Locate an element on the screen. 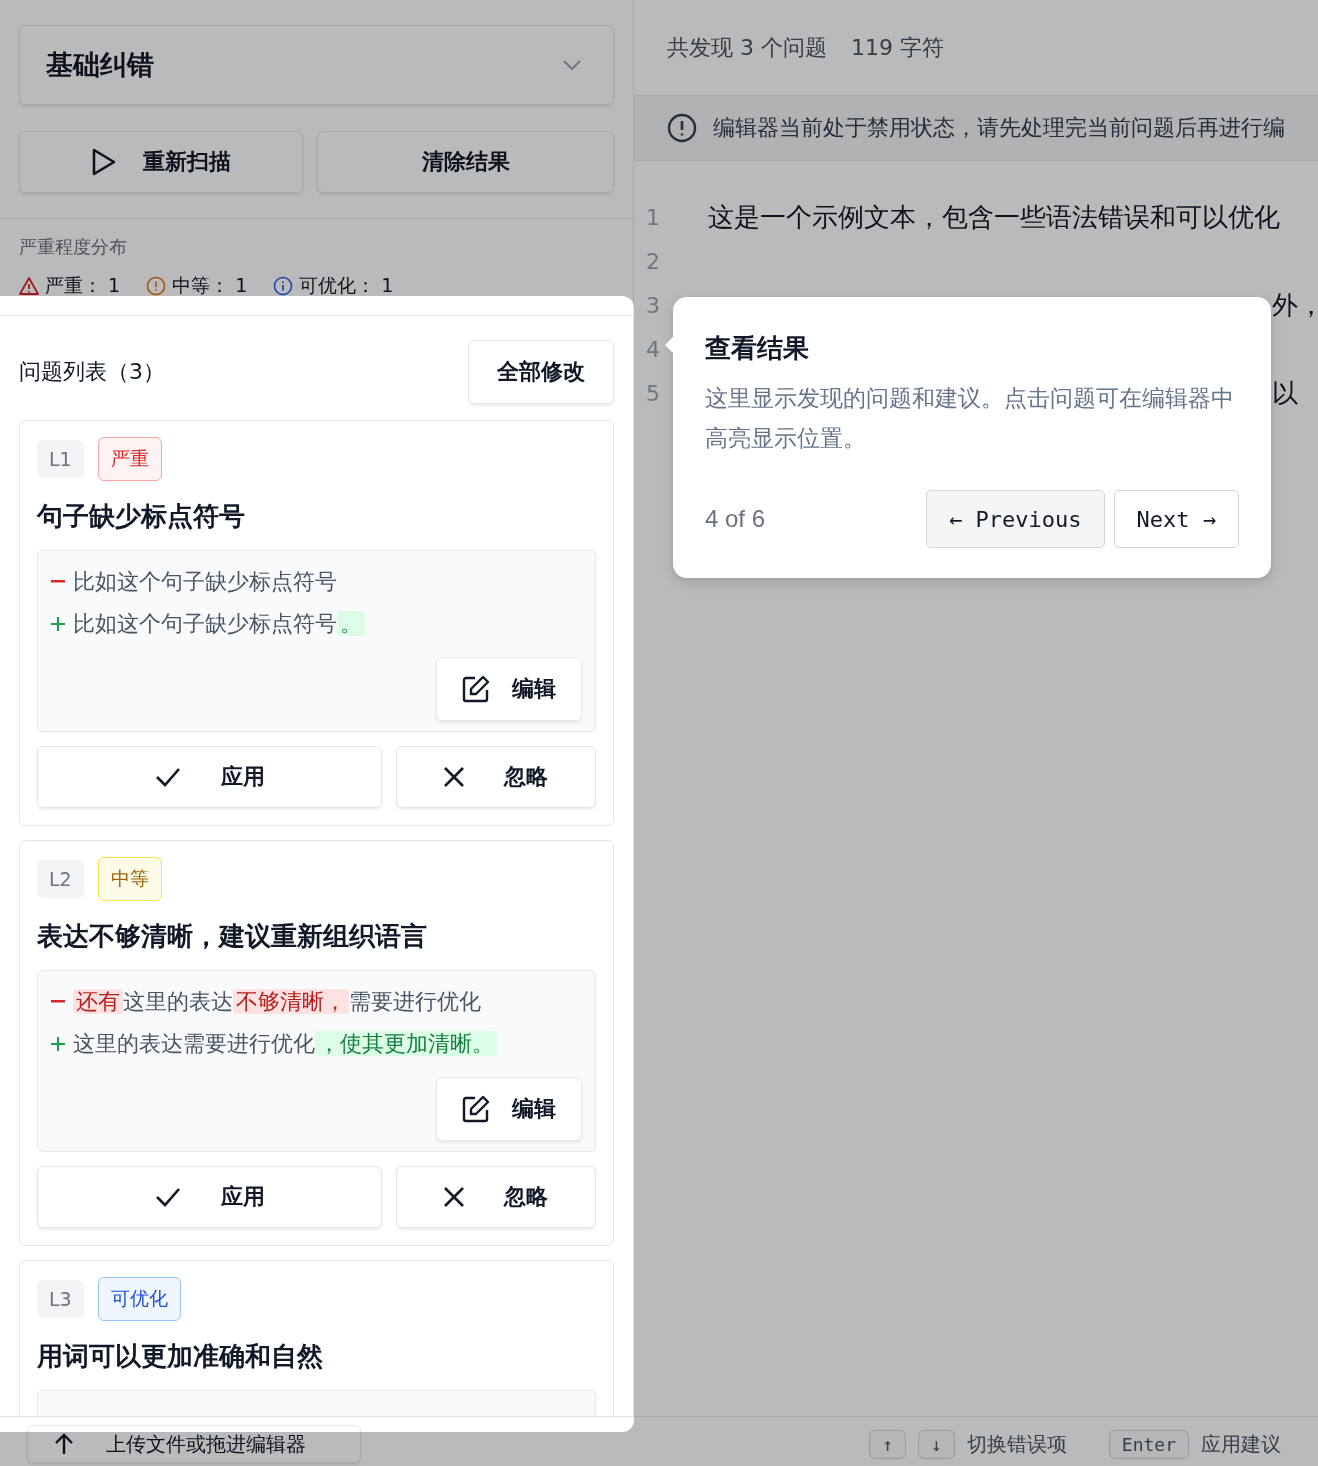 The height and width of the screenshot is (1466, 1318). severity-count: 可优化： 1 is located at coordinates (346, 285).